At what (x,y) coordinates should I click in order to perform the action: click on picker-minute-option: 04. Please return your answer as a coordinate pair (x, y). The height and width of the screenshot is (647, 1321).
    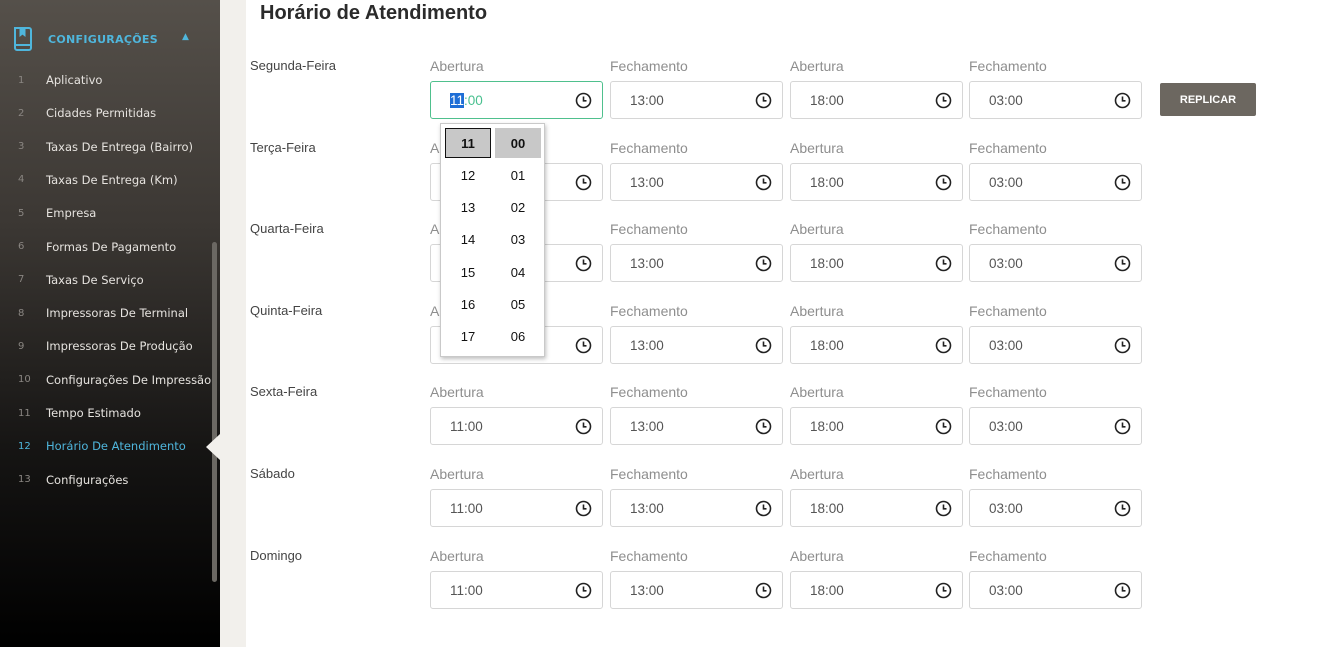
    Looking at the image, I should click on (518, 272).